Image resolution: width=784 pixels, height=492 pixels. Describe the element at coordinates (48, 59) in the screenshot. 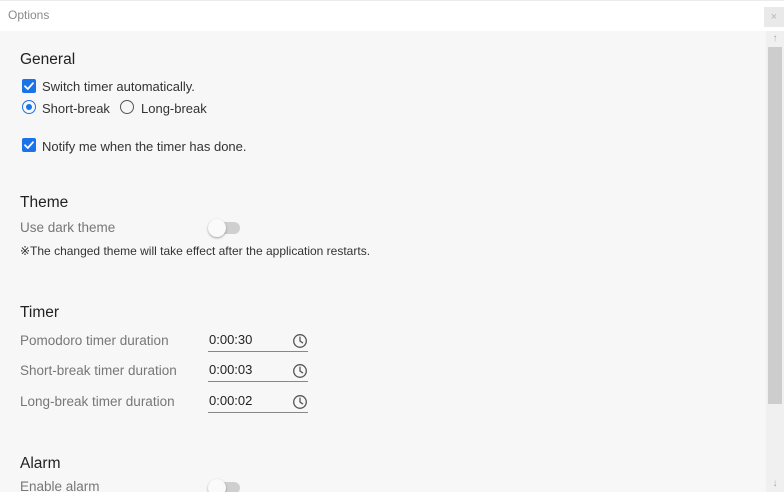

I see `general-heading: General` at that location.